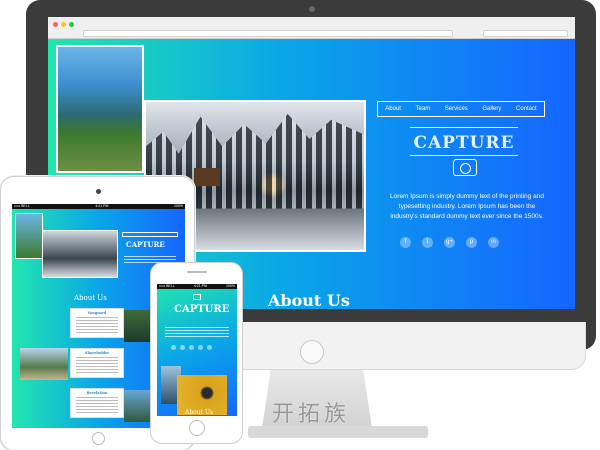  What do you see at coordinates (98, 191) in the screenshot?
I see `tablet-camera` at bounding box center [98, 191].